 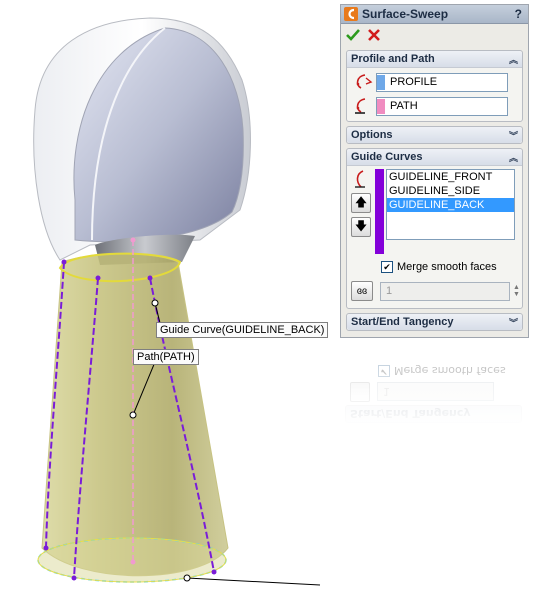 I want to click on help-button: ?, so click(x=518, y=14).